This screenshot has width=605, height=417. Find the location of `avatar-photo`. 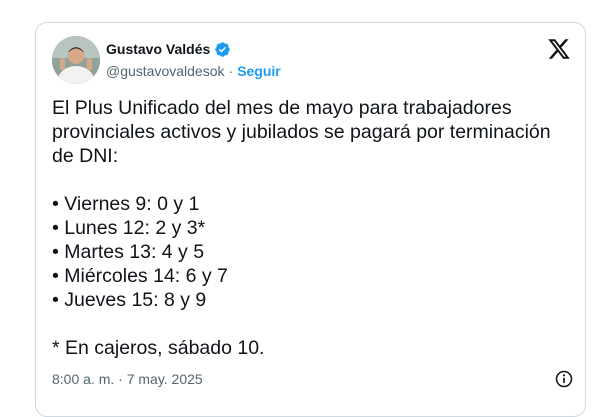

avatar-photo is located at coordinates (76, 60).